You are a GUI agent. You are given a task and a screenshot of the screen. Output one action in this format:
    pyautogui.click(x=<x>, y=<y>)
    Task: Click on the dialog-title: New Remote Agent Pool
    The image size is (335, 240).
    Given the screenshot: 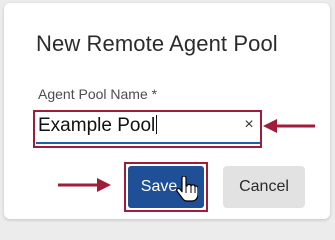 What is the action you would take?
    pyautogui.click(x=157, y=43)
    